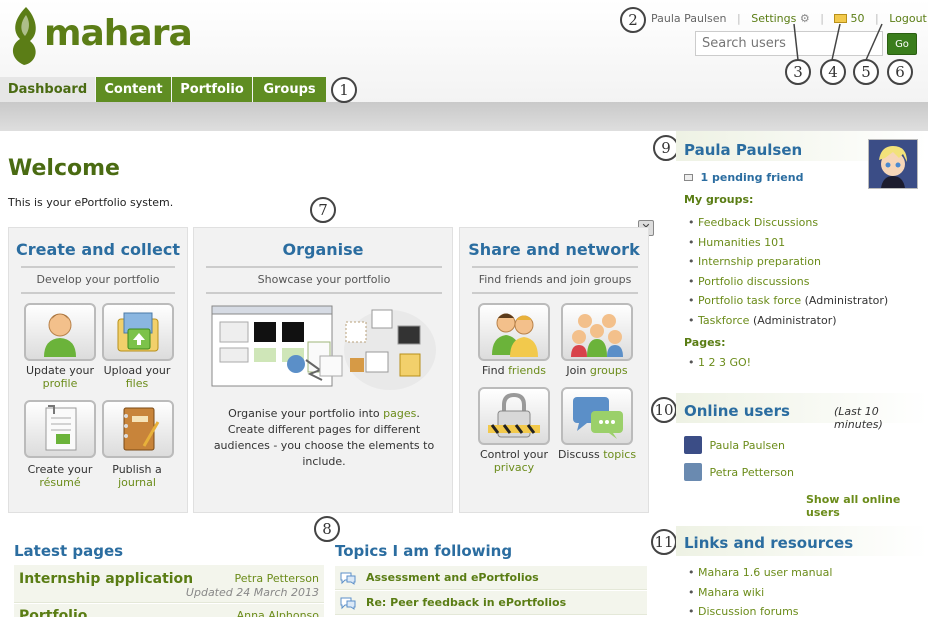 The width and height of the screenshot is (928, 617). I want to click on panel-title: Create and collect, so click(98, 249).